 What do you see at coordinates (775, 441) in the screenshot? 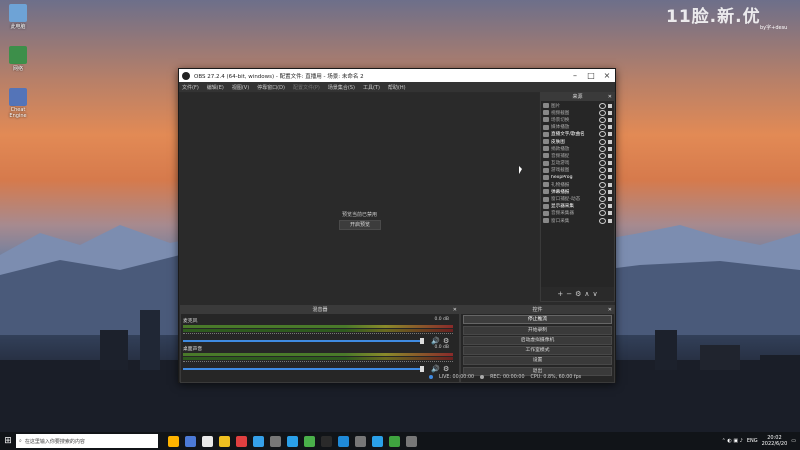
I see `clock: 20:02 2022/6/20` at bounding box center [775, 441].